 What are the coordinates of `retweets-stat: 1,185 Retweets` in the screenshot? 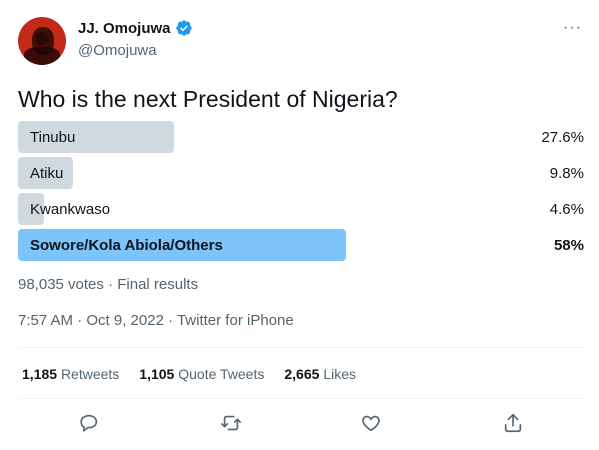 It's located at (70, 374).